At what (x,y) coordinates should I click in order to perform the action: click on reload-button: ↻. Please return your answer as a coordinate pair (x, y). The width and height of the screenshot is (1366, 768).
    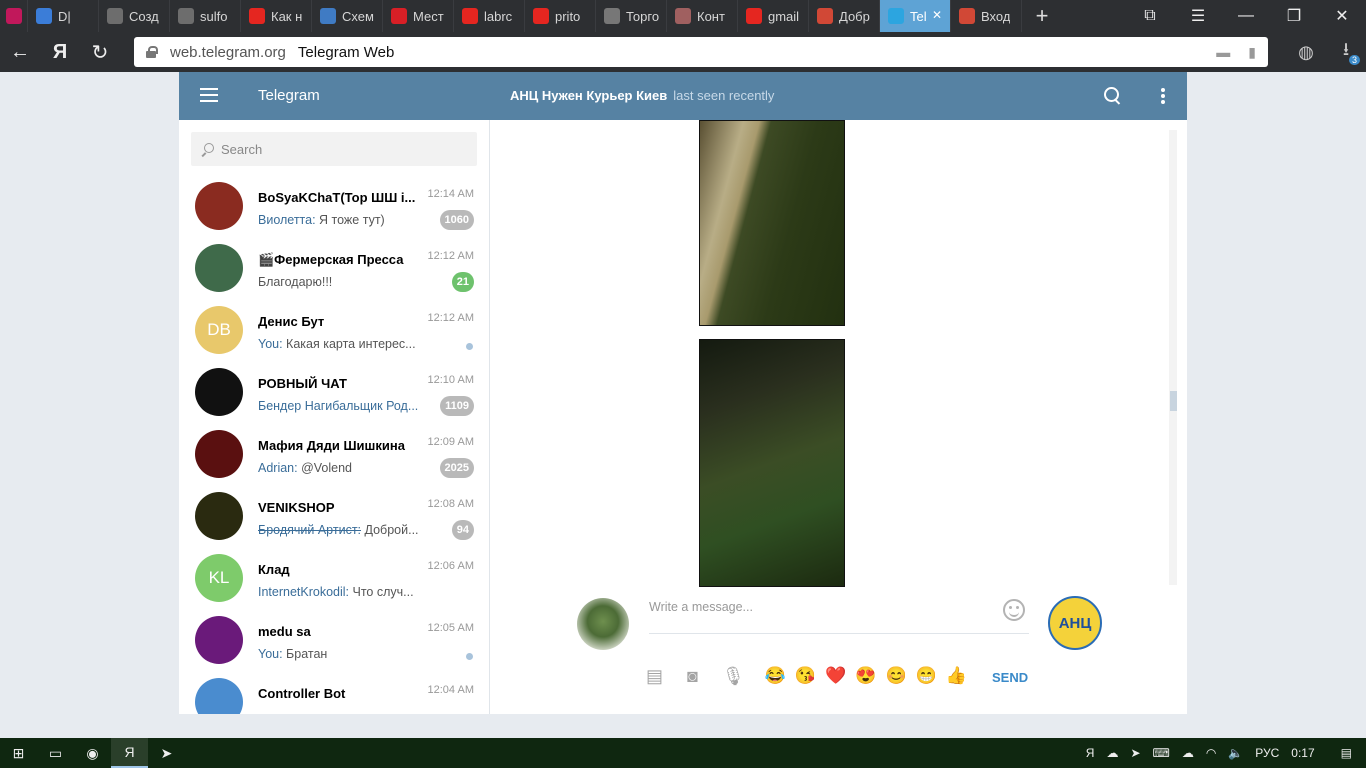
    Looking at the image, I should click on (100, 52).